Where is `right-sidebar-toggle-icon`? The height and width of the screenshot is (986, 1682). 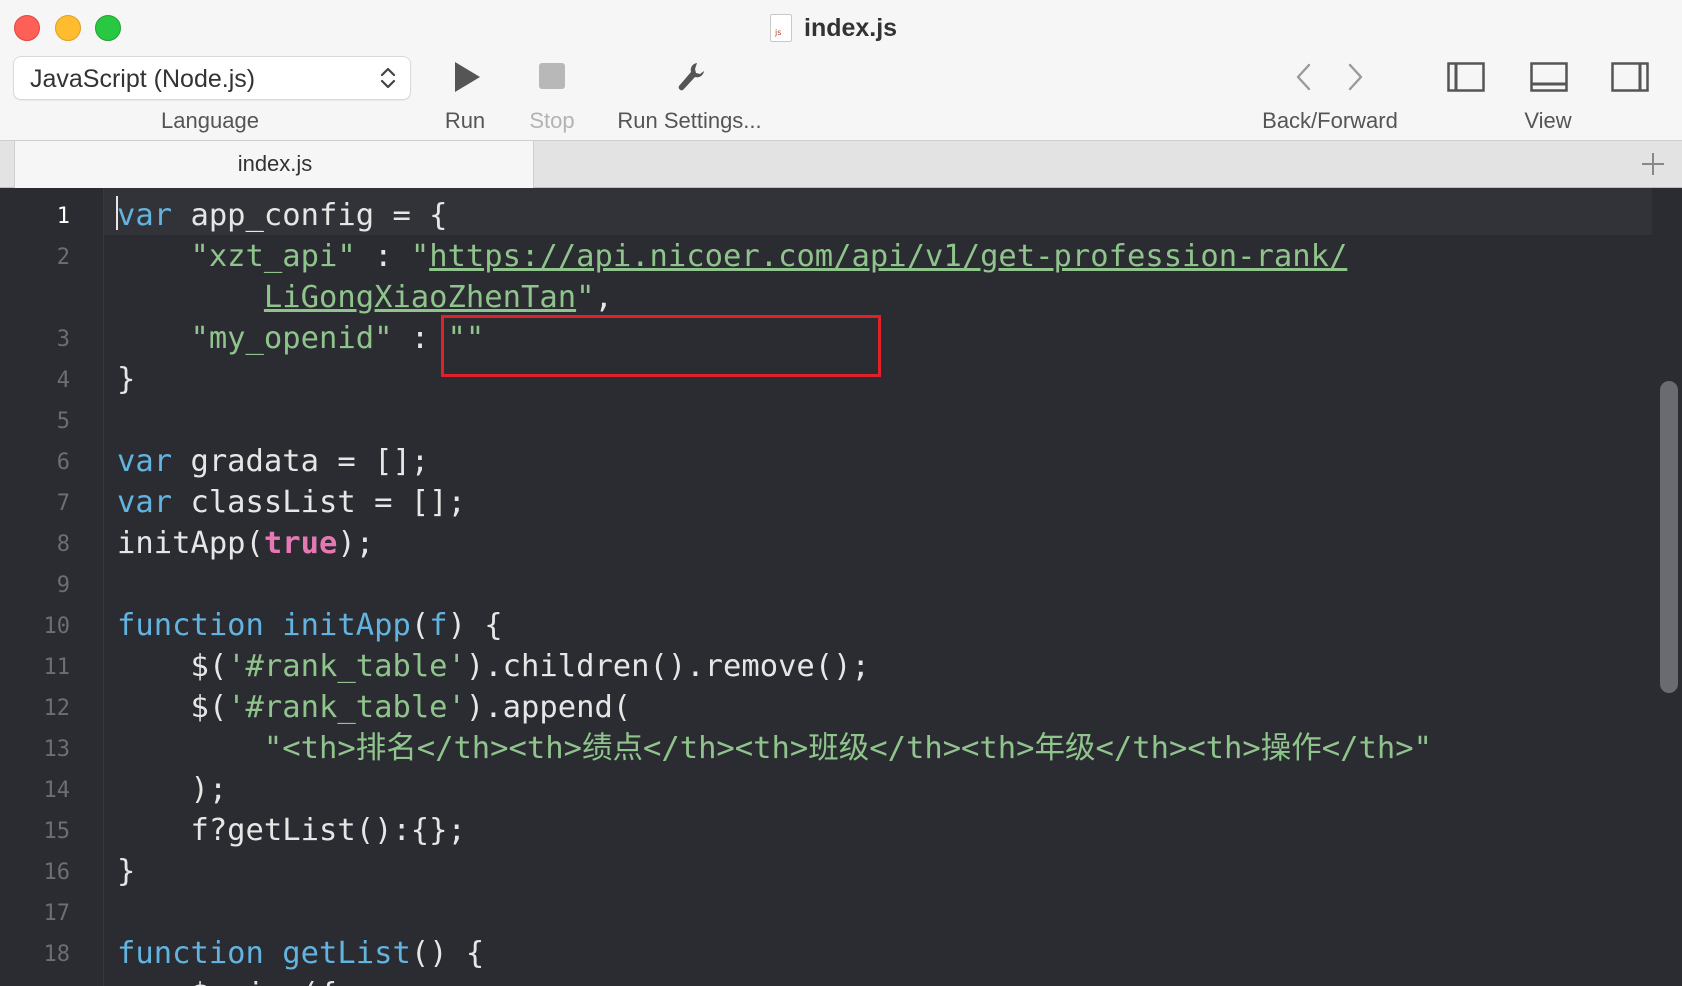
right-sidebar-toggle-icon is located at coordinates (1630, 77).